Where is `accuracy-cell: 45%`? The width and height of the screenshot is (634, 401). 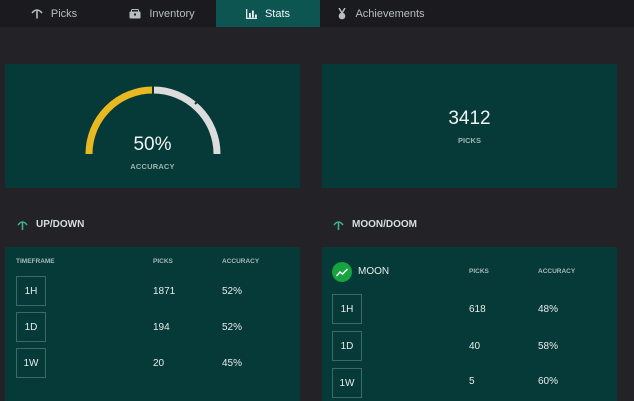 accuracy-cell: 45% is located at coordinates (232, 363).